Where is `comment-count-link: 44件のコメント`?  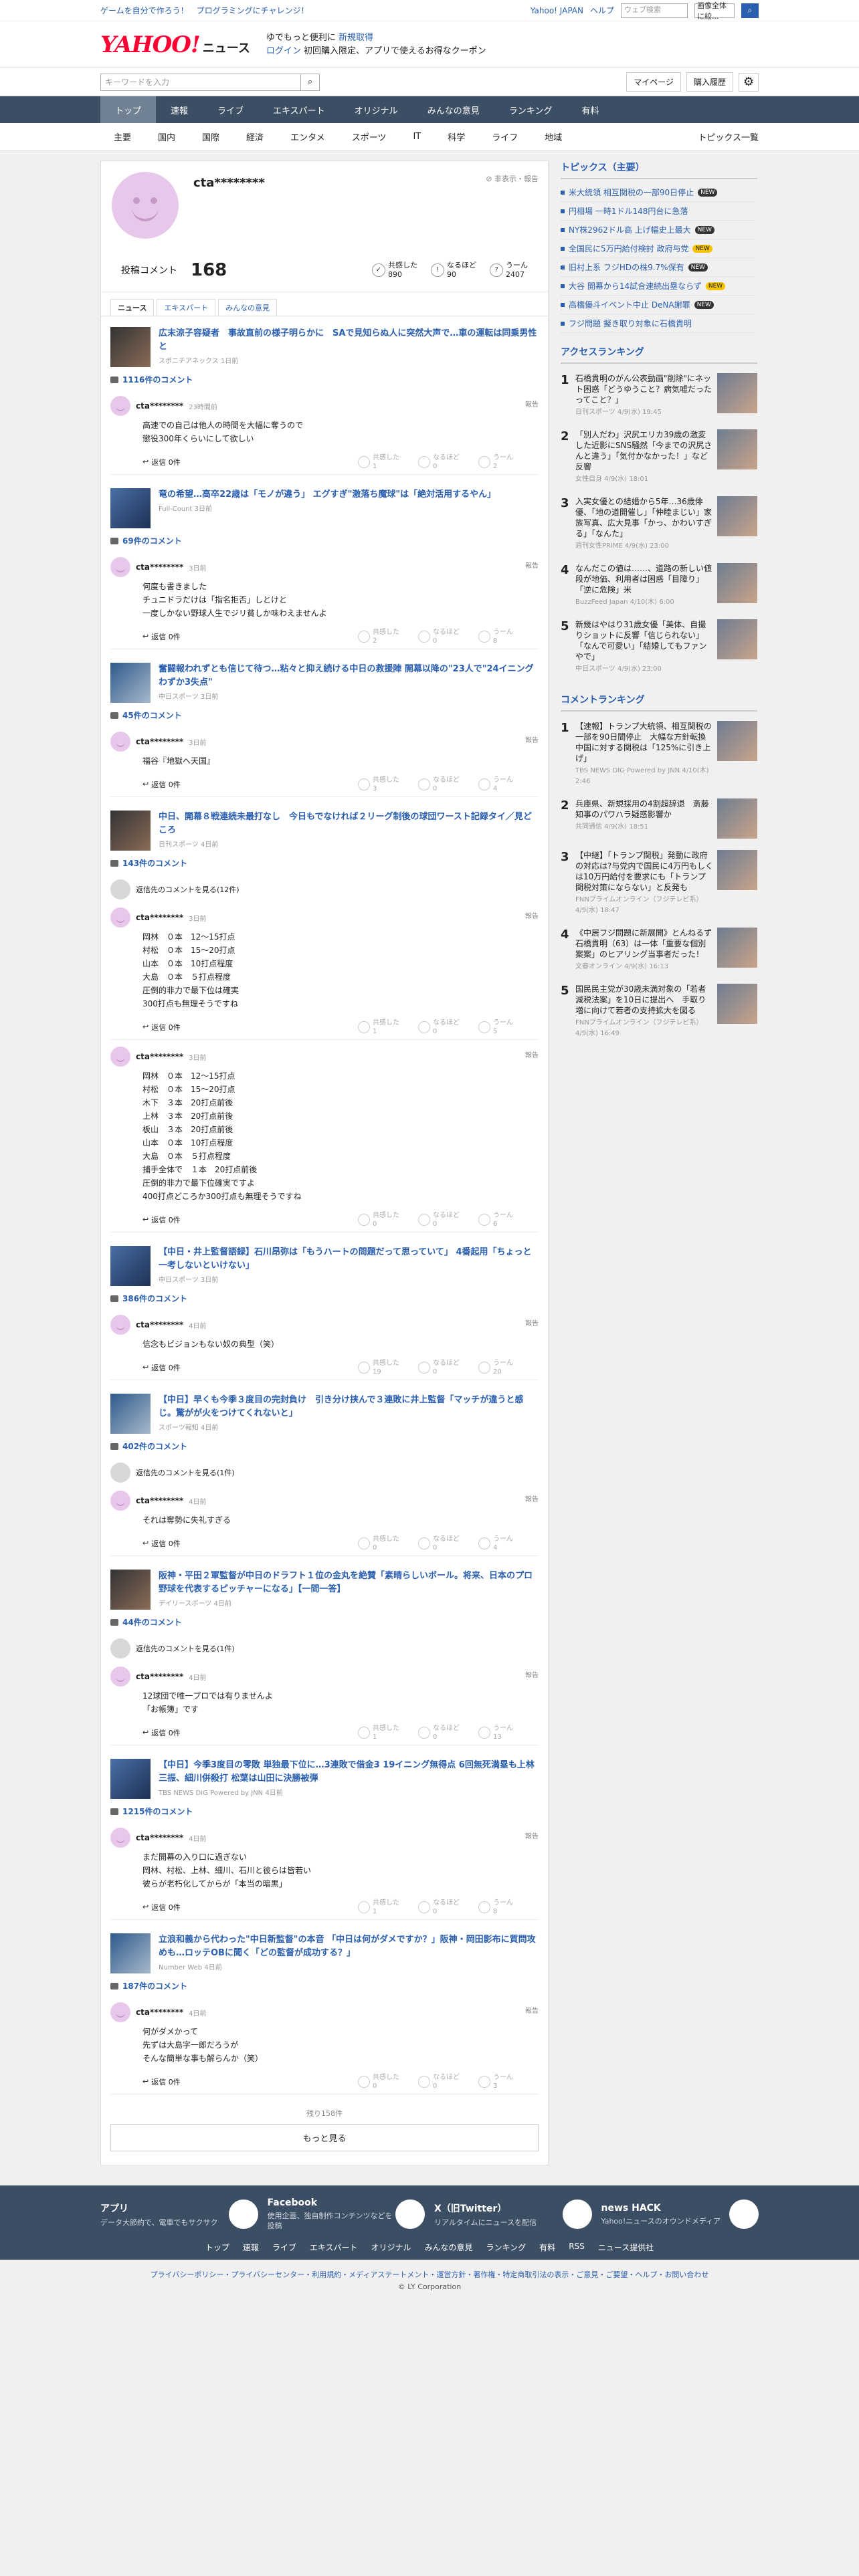
comment-count-link: 44件のコメント is located at coordinates (324, 1622).